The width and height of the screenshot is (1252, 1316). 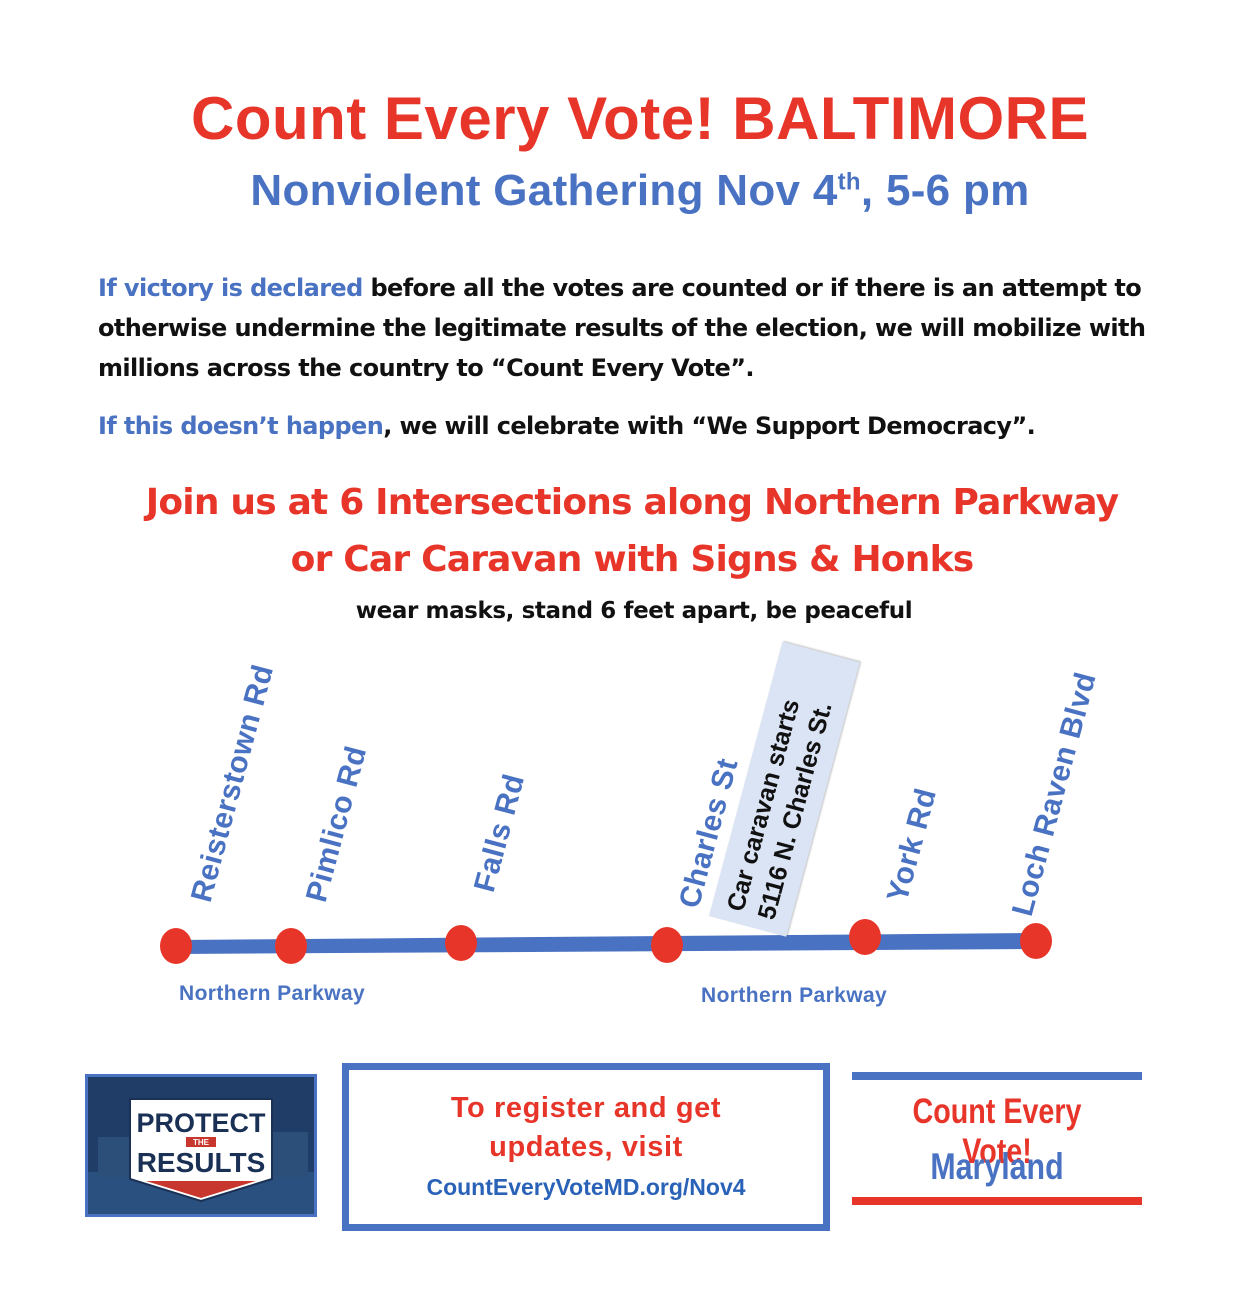 I want to click on register-line-1: To register and get, so click(x=586, y=1108).